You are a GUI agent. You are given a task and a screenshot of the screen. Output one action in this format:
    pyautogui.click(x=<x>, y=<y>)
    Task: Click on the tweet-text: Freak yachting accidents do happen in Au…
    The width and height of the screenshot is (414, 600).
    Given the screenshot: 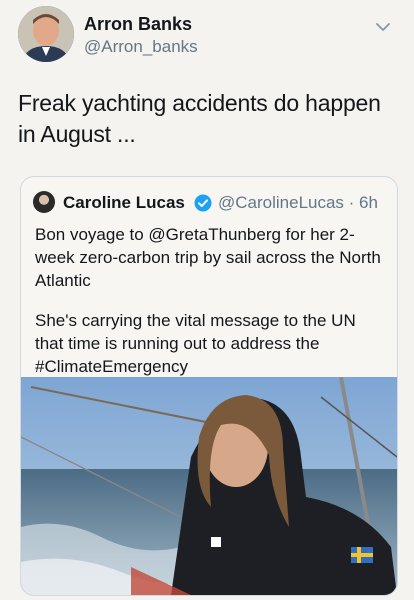 What is the action you would take?
    pyautogui.click(x=199, y=118)
    